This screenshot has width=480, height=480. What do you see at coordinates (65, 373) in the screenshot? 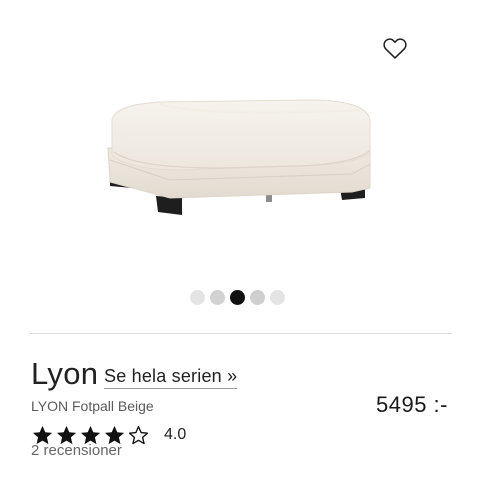
I see `product-title: Lyon` at bounding box center [65, 373].